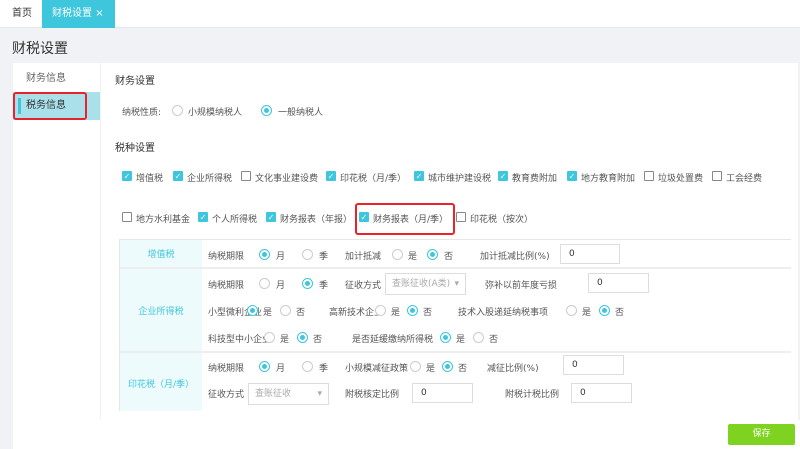 The width and height of the screenshot is (800, 449). I want to click on r2-label: 附税计税比例, so click(532, 395).